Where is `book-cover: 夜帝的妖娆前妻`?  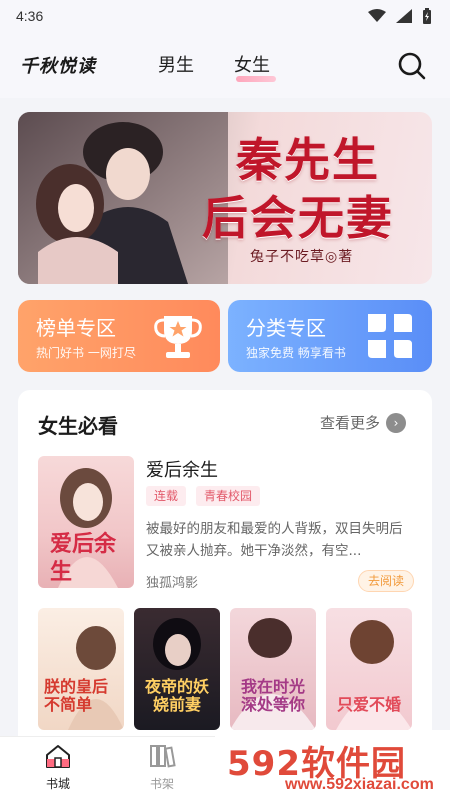
book-cover: 夜帝的妖娆前妻 is located at coordinates (177, 669).